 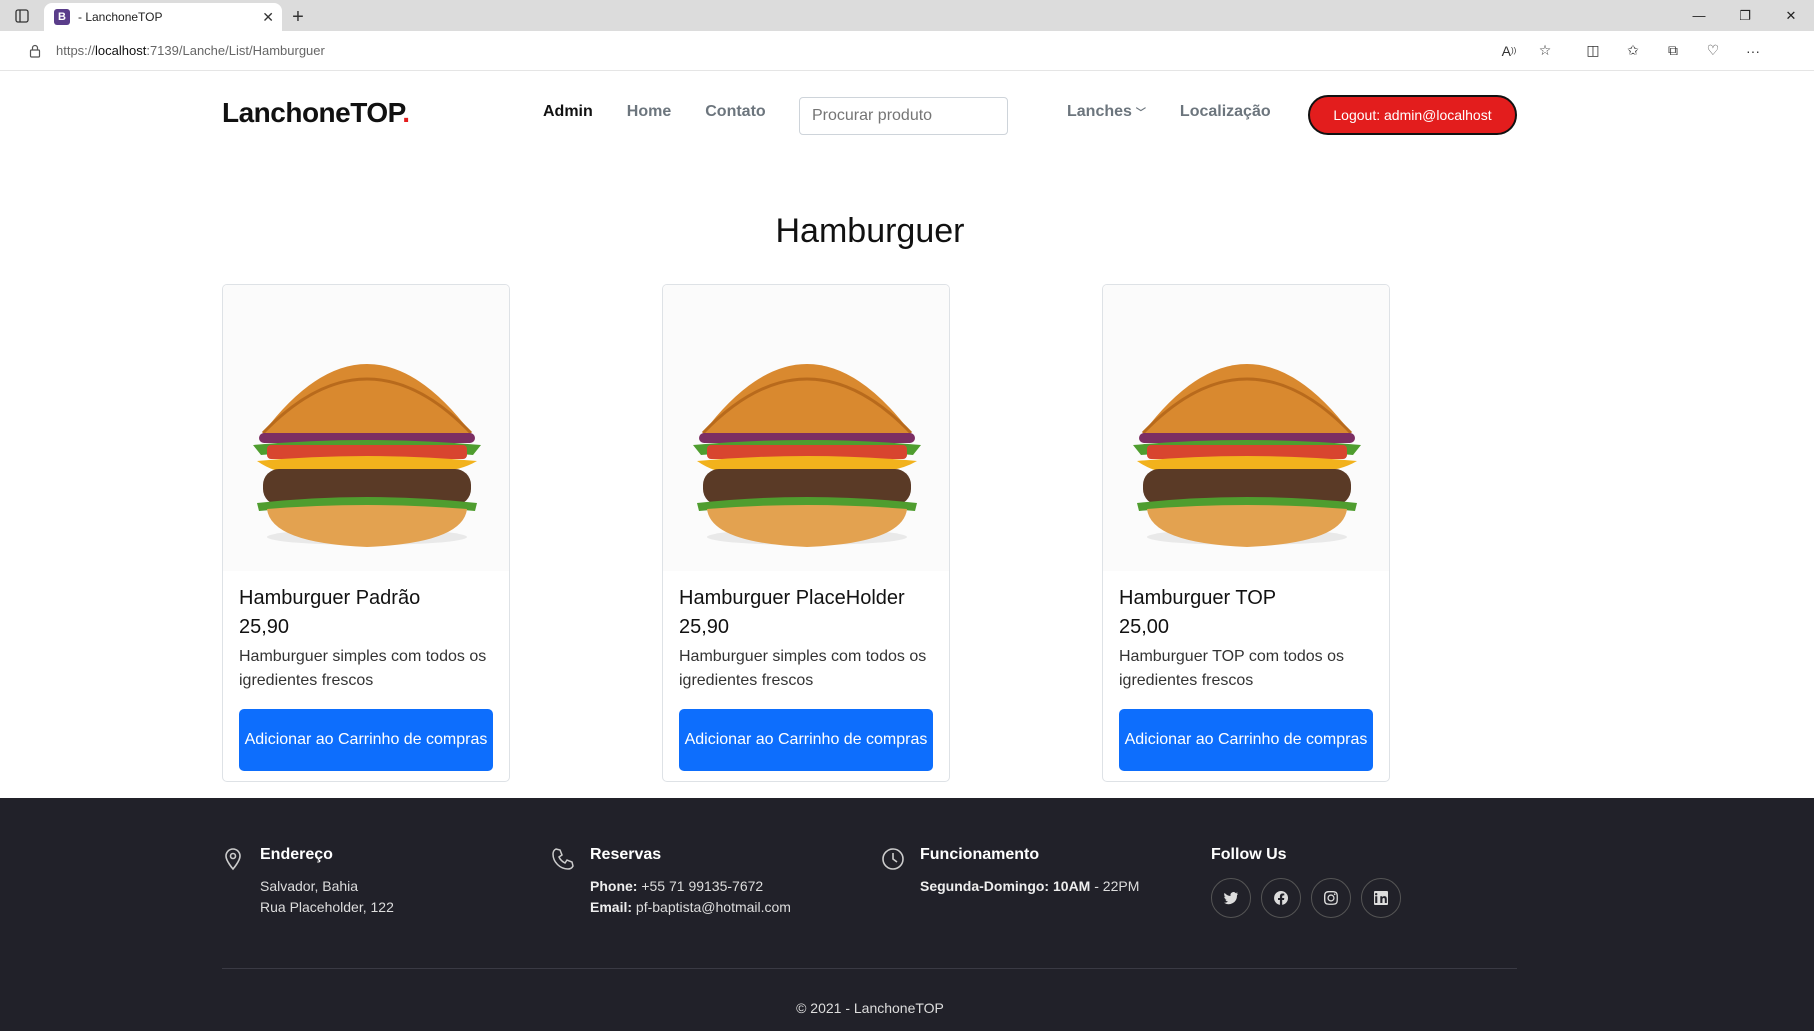 What do you see at coordinates (316, 113) in the screenshot?
I see `brand-logo: LanchoneTOP.` at bounding box center [316, 113].